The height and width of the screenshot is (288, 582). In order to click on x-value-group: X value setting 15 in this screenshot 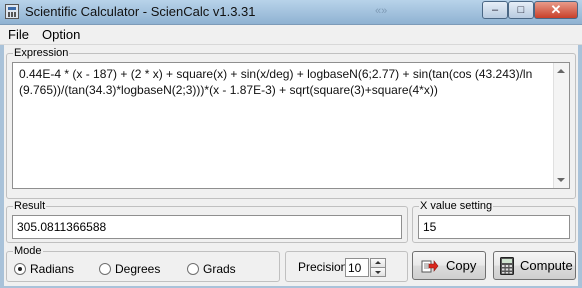, I will do `click(494, 221)`.